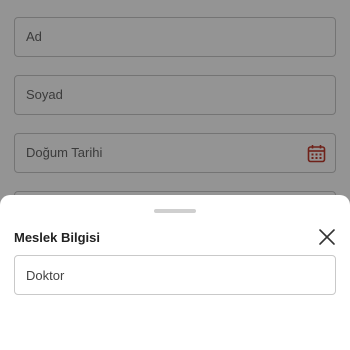  What do you see at coordinates (175, 275) in the screenshot?
I see `profession-field: Doktor` at bounding box center [175, 275].